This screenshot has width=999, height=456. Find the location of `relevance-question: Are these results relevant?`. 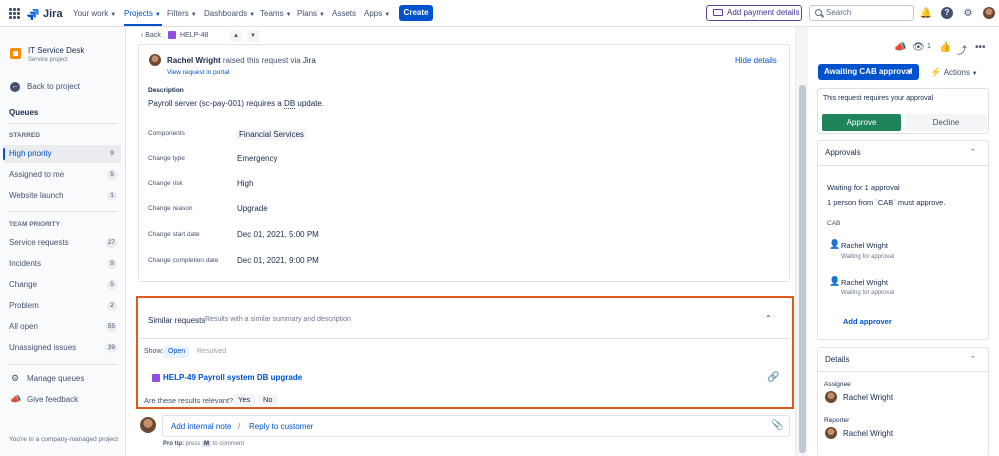

relevance-question: Are these results relevant? is located at coordinates (189, 400).